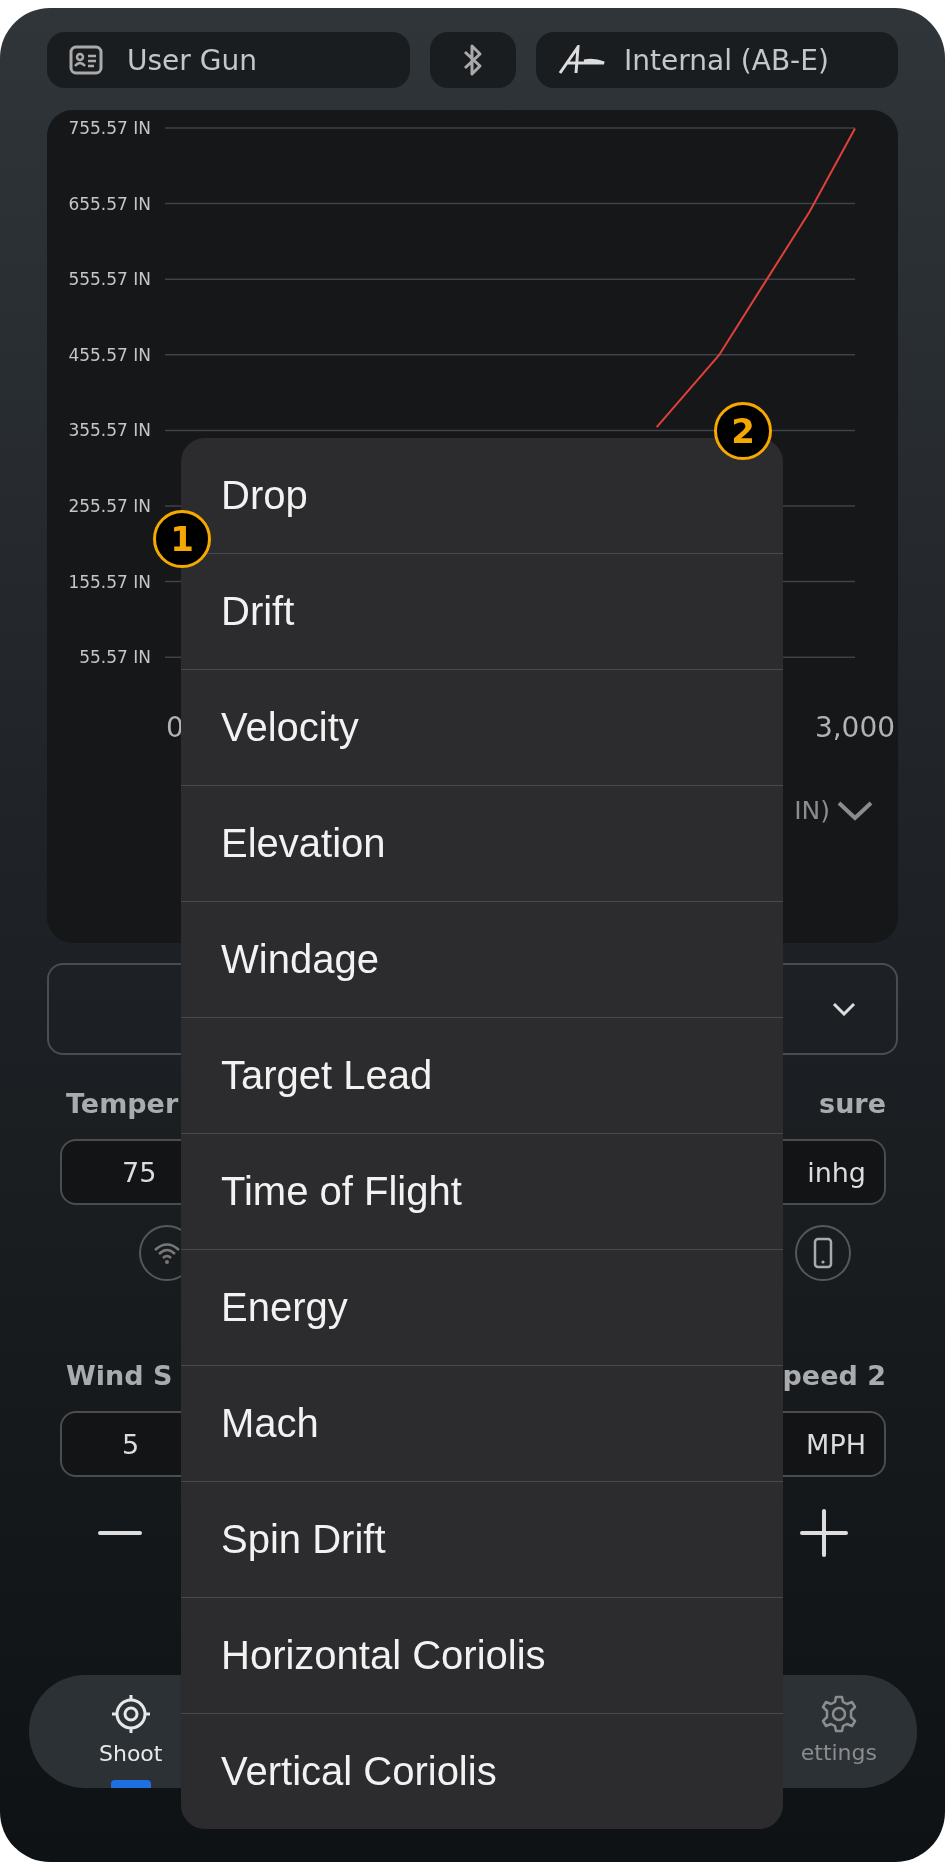  I want to click on ammo-selector: Internal (AB-E), so click(717, 60).